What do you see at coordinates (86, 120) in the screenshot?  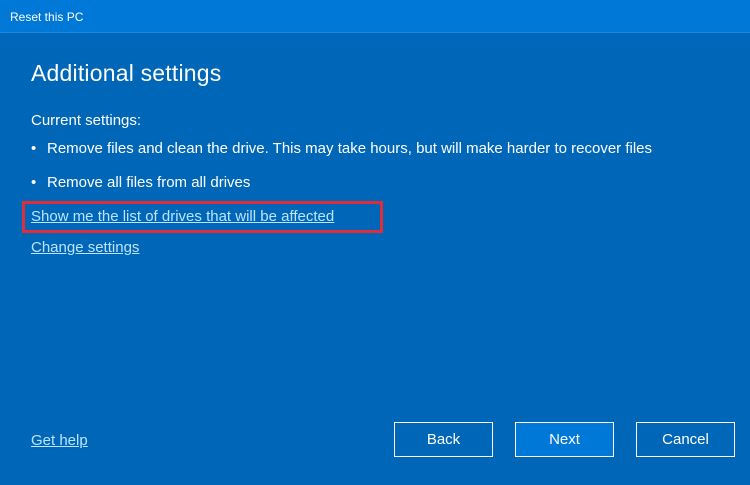 I see `current-settings-label: Current settings:` at bounding box center [86, 120].